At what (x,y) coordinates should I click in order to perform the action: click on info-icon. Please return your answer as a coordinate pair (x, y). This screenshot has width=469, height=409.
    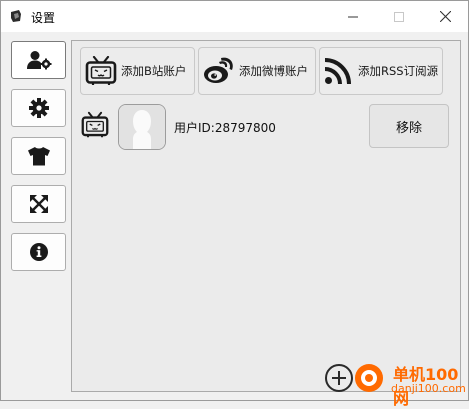
    Looking at the image, I should click on (38, 252).